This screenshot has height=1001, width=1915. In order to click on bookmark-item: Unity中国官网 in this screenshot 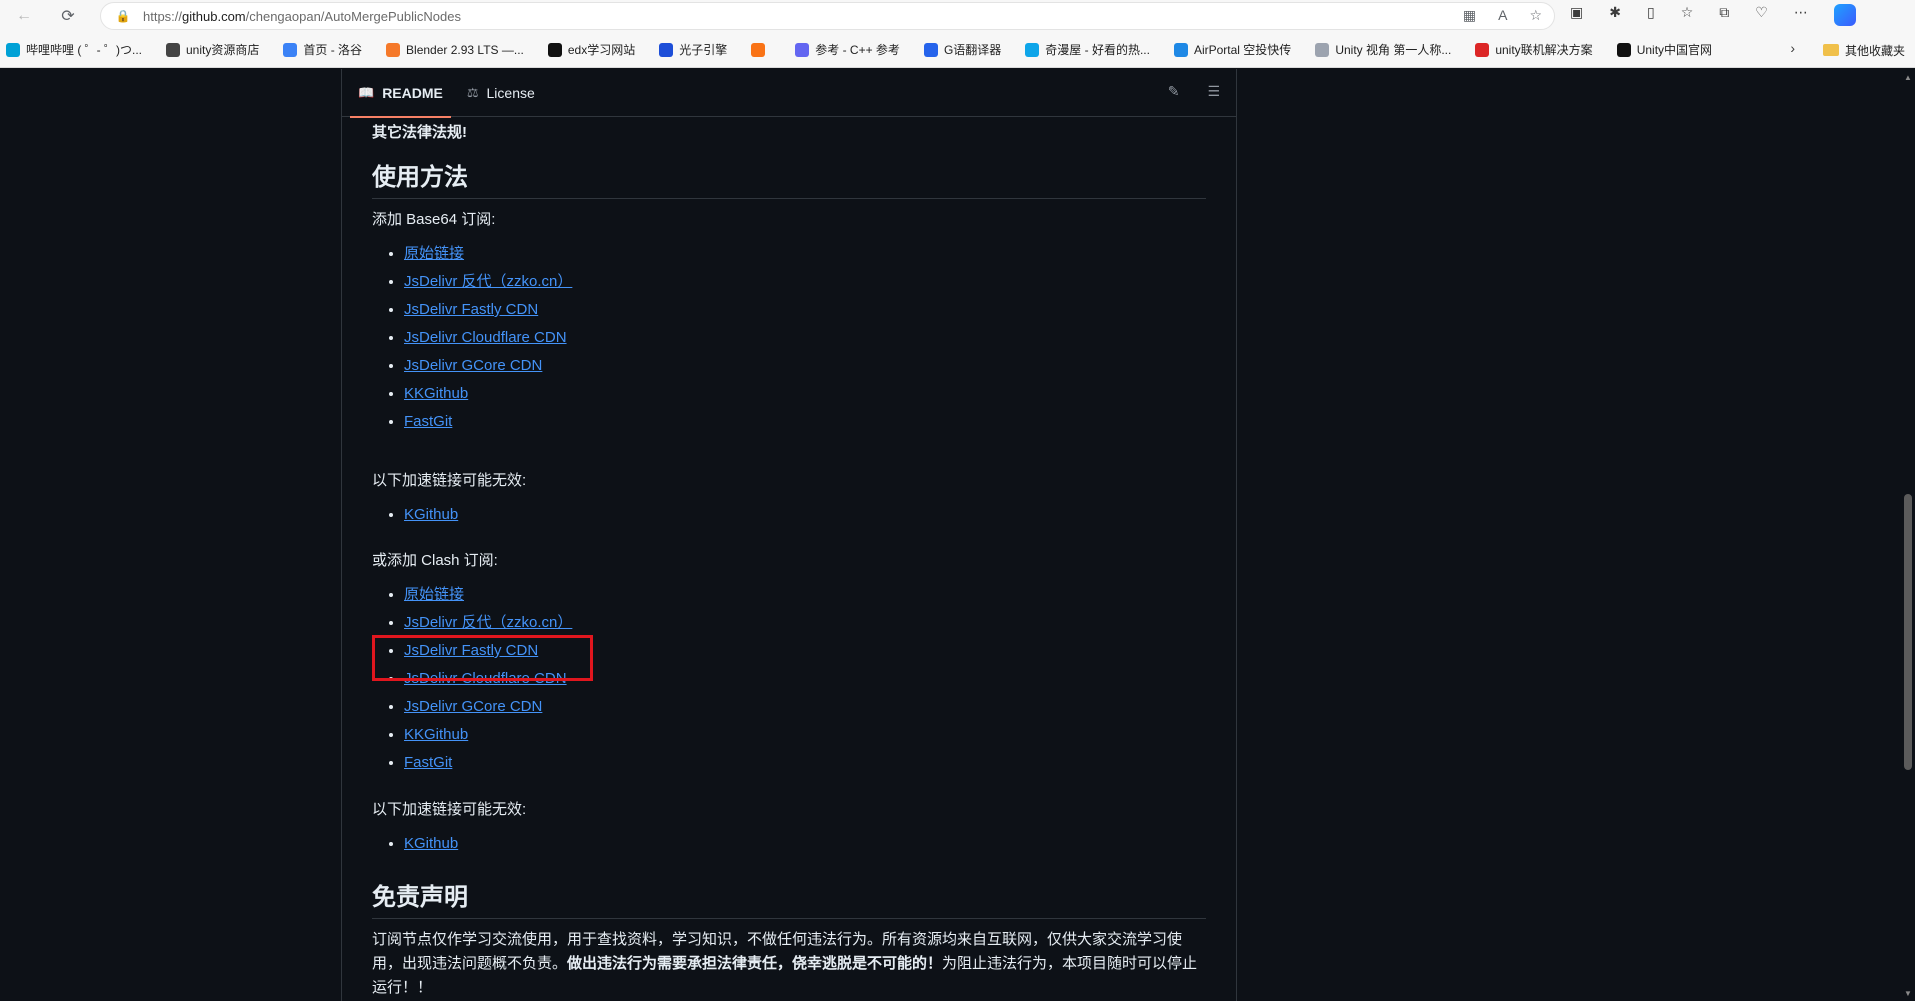, I will do `click(1664, 49)`.